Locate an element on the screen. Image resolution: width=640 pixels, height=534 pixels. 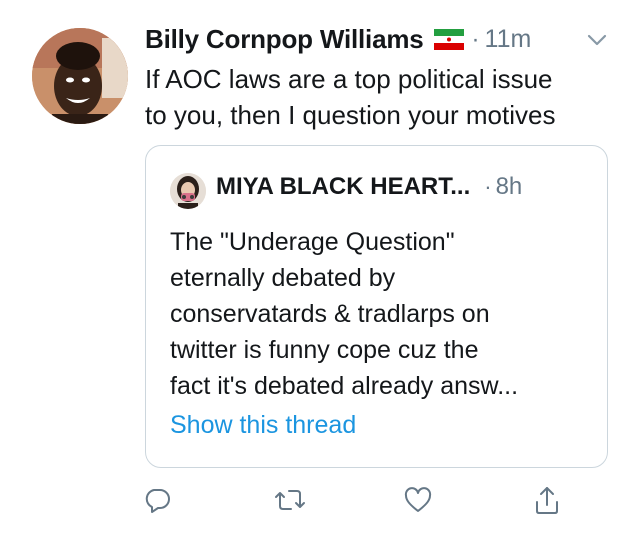
reply-button is located at coordinates (157, 500).